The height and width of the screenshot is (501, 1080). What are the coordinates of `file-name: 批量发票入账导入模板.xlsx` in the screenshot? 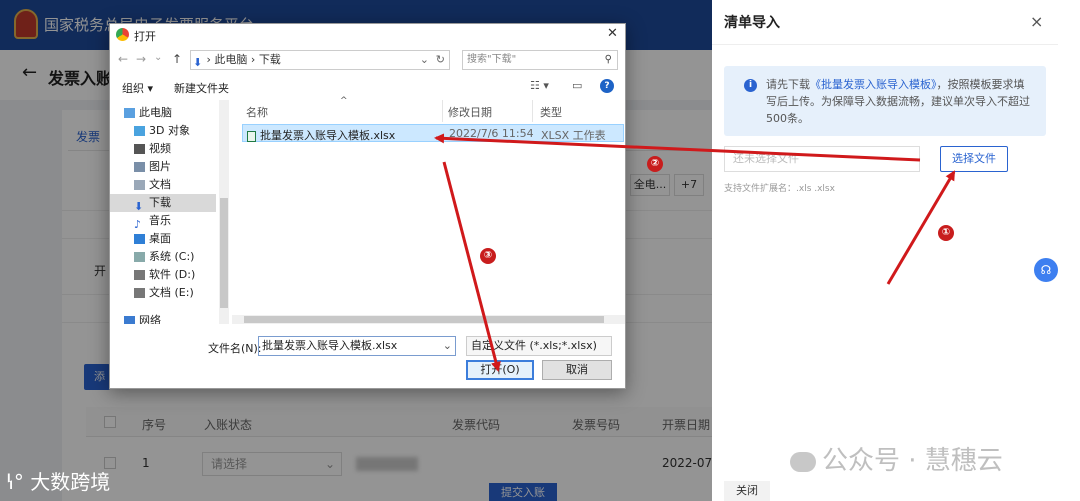 It's located at (321, 135).